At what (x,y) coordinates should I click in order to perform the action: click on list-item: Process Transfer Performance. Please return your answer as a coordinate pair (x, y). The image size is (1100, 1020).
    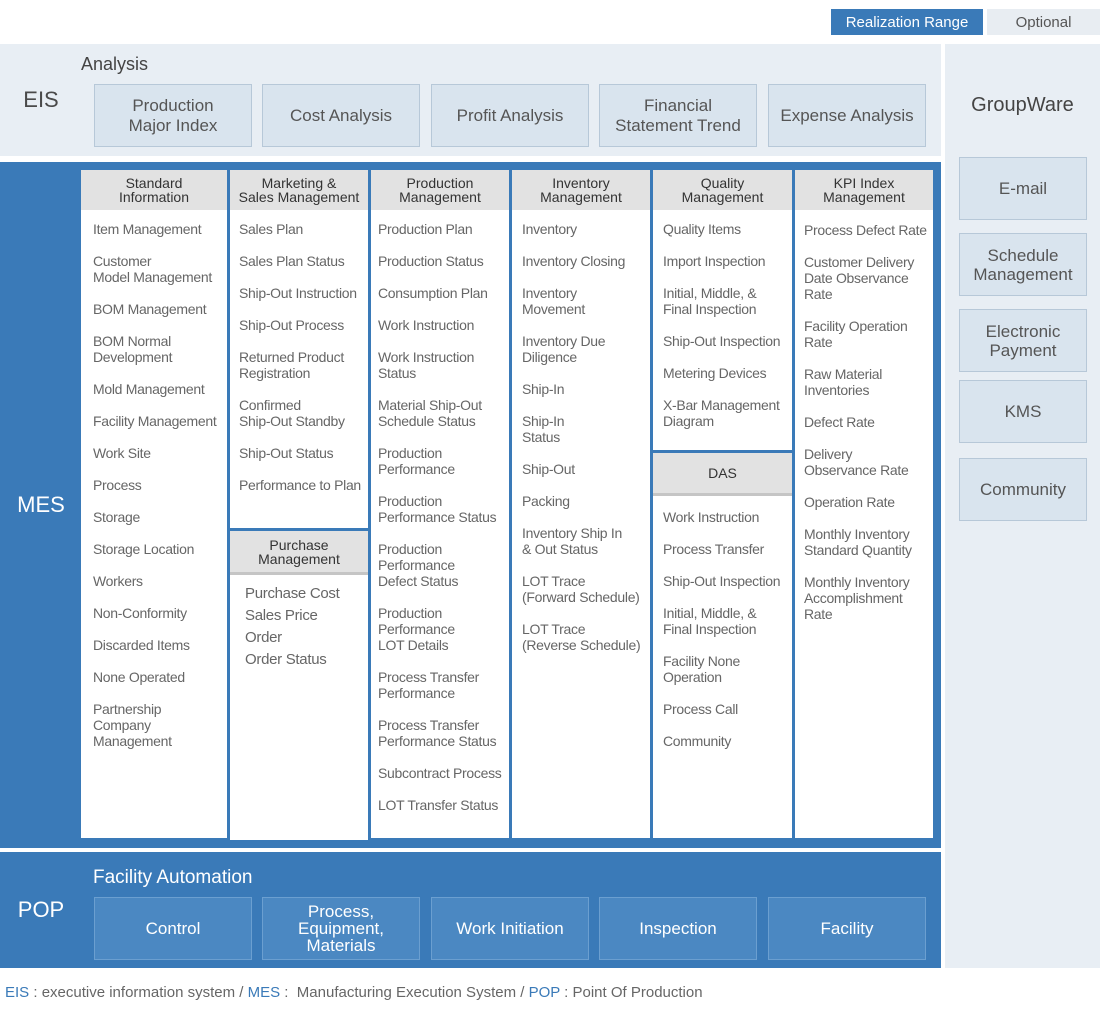
    Looking at the image, I should click on (429, 685).